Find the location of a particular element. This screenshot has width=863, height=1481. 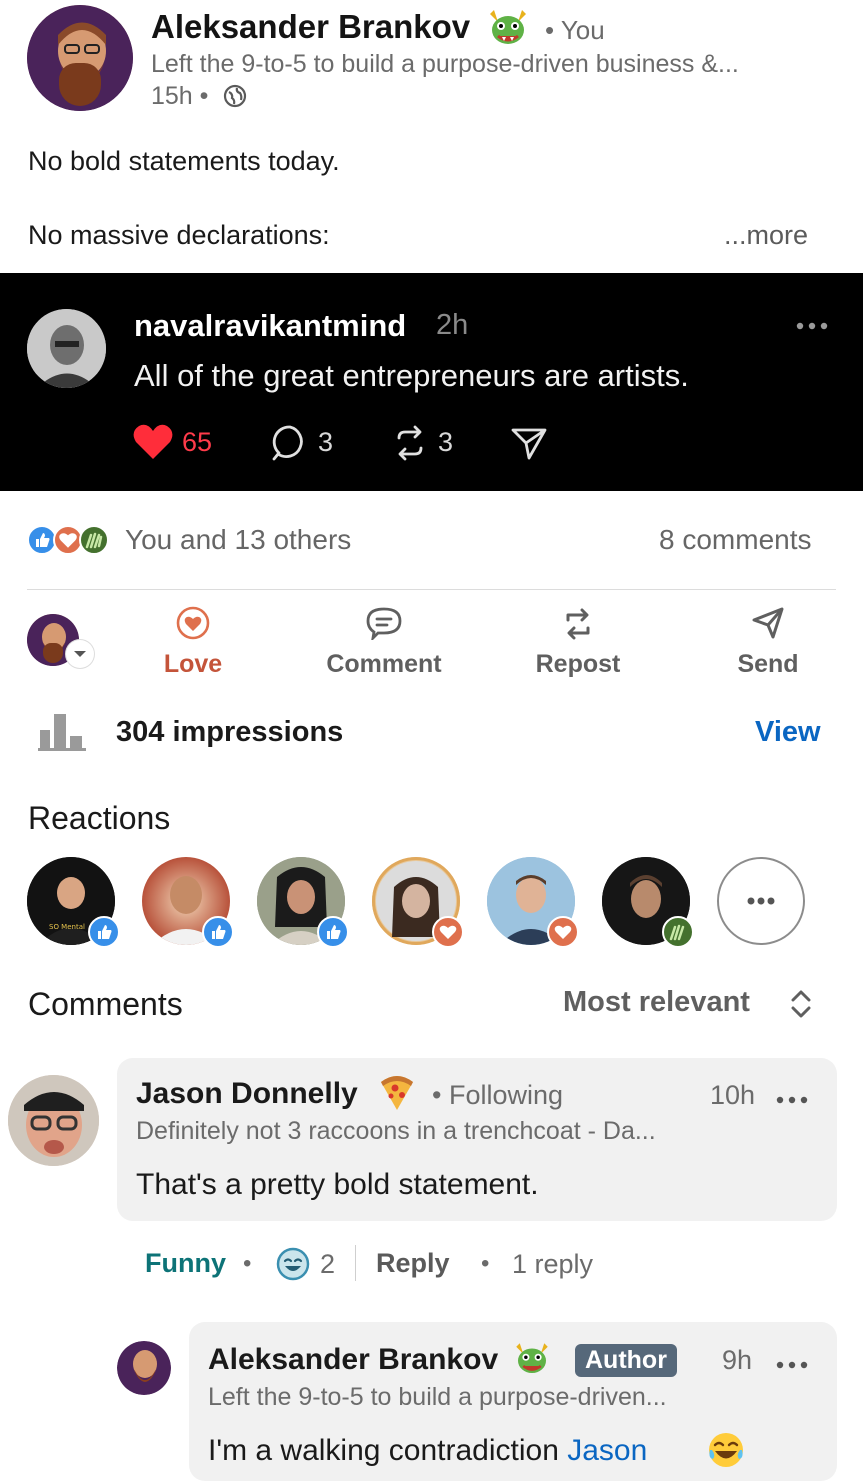

commenter-name: Jason Donnelly is located at coordinates (247, 1094).